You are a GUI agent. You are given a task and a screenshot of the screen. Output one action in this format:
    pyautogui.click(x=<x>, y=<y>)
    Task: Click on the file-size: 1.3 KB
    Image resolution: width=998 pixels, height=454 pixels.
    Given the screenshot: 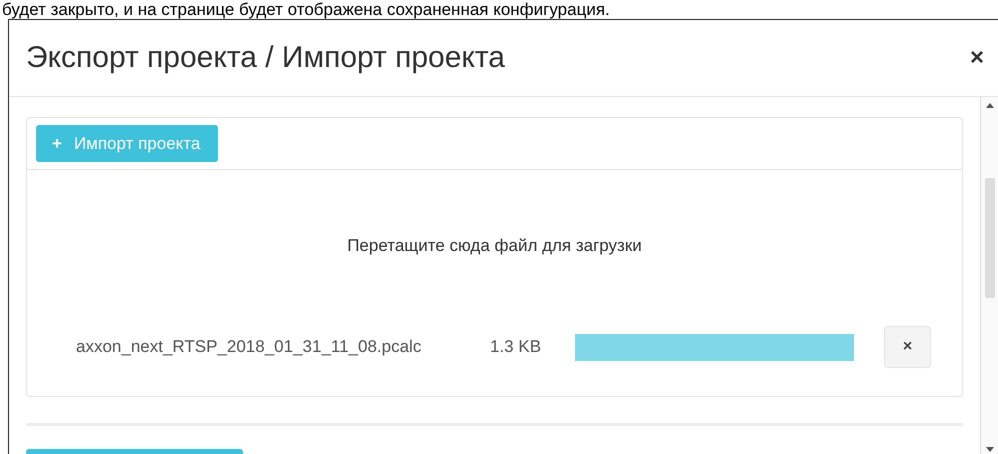 What is the action you would take?
    pyautogui.click(x=516, y=347)
    